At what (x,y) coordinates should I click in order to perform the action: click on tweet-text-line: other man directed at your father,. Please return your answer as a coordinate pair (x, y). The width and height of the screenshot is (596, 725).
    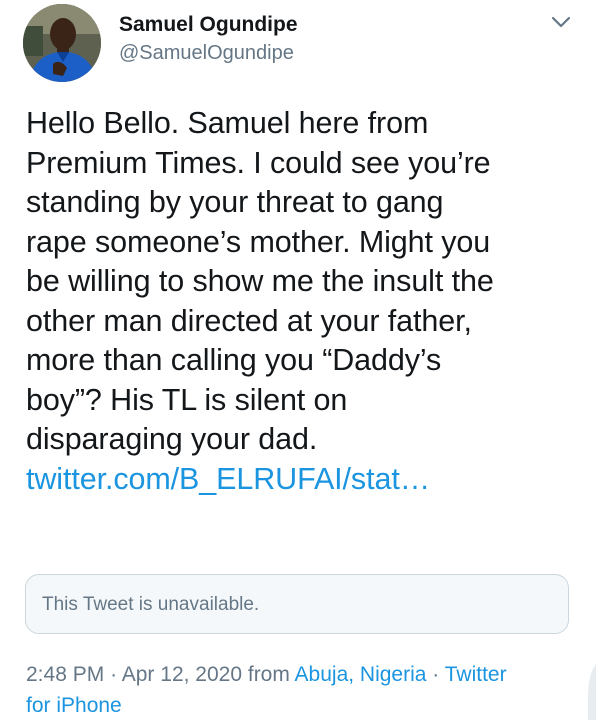
    Looking at the image, I should click on (249, 320).